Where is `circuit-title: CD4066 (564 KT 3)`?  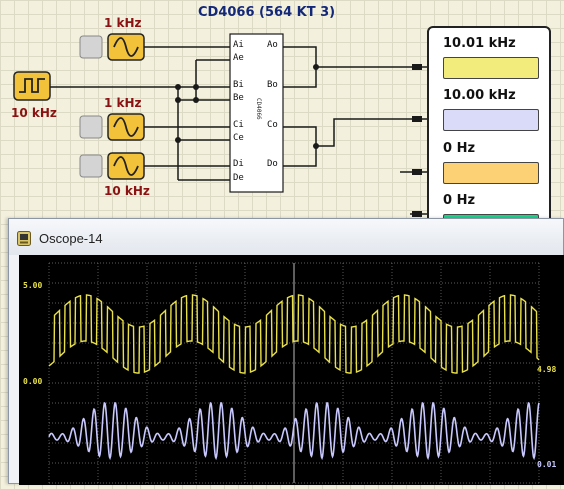
circuit-title: CD4066 (564 KT 3) is located at coordinates (267, 12).